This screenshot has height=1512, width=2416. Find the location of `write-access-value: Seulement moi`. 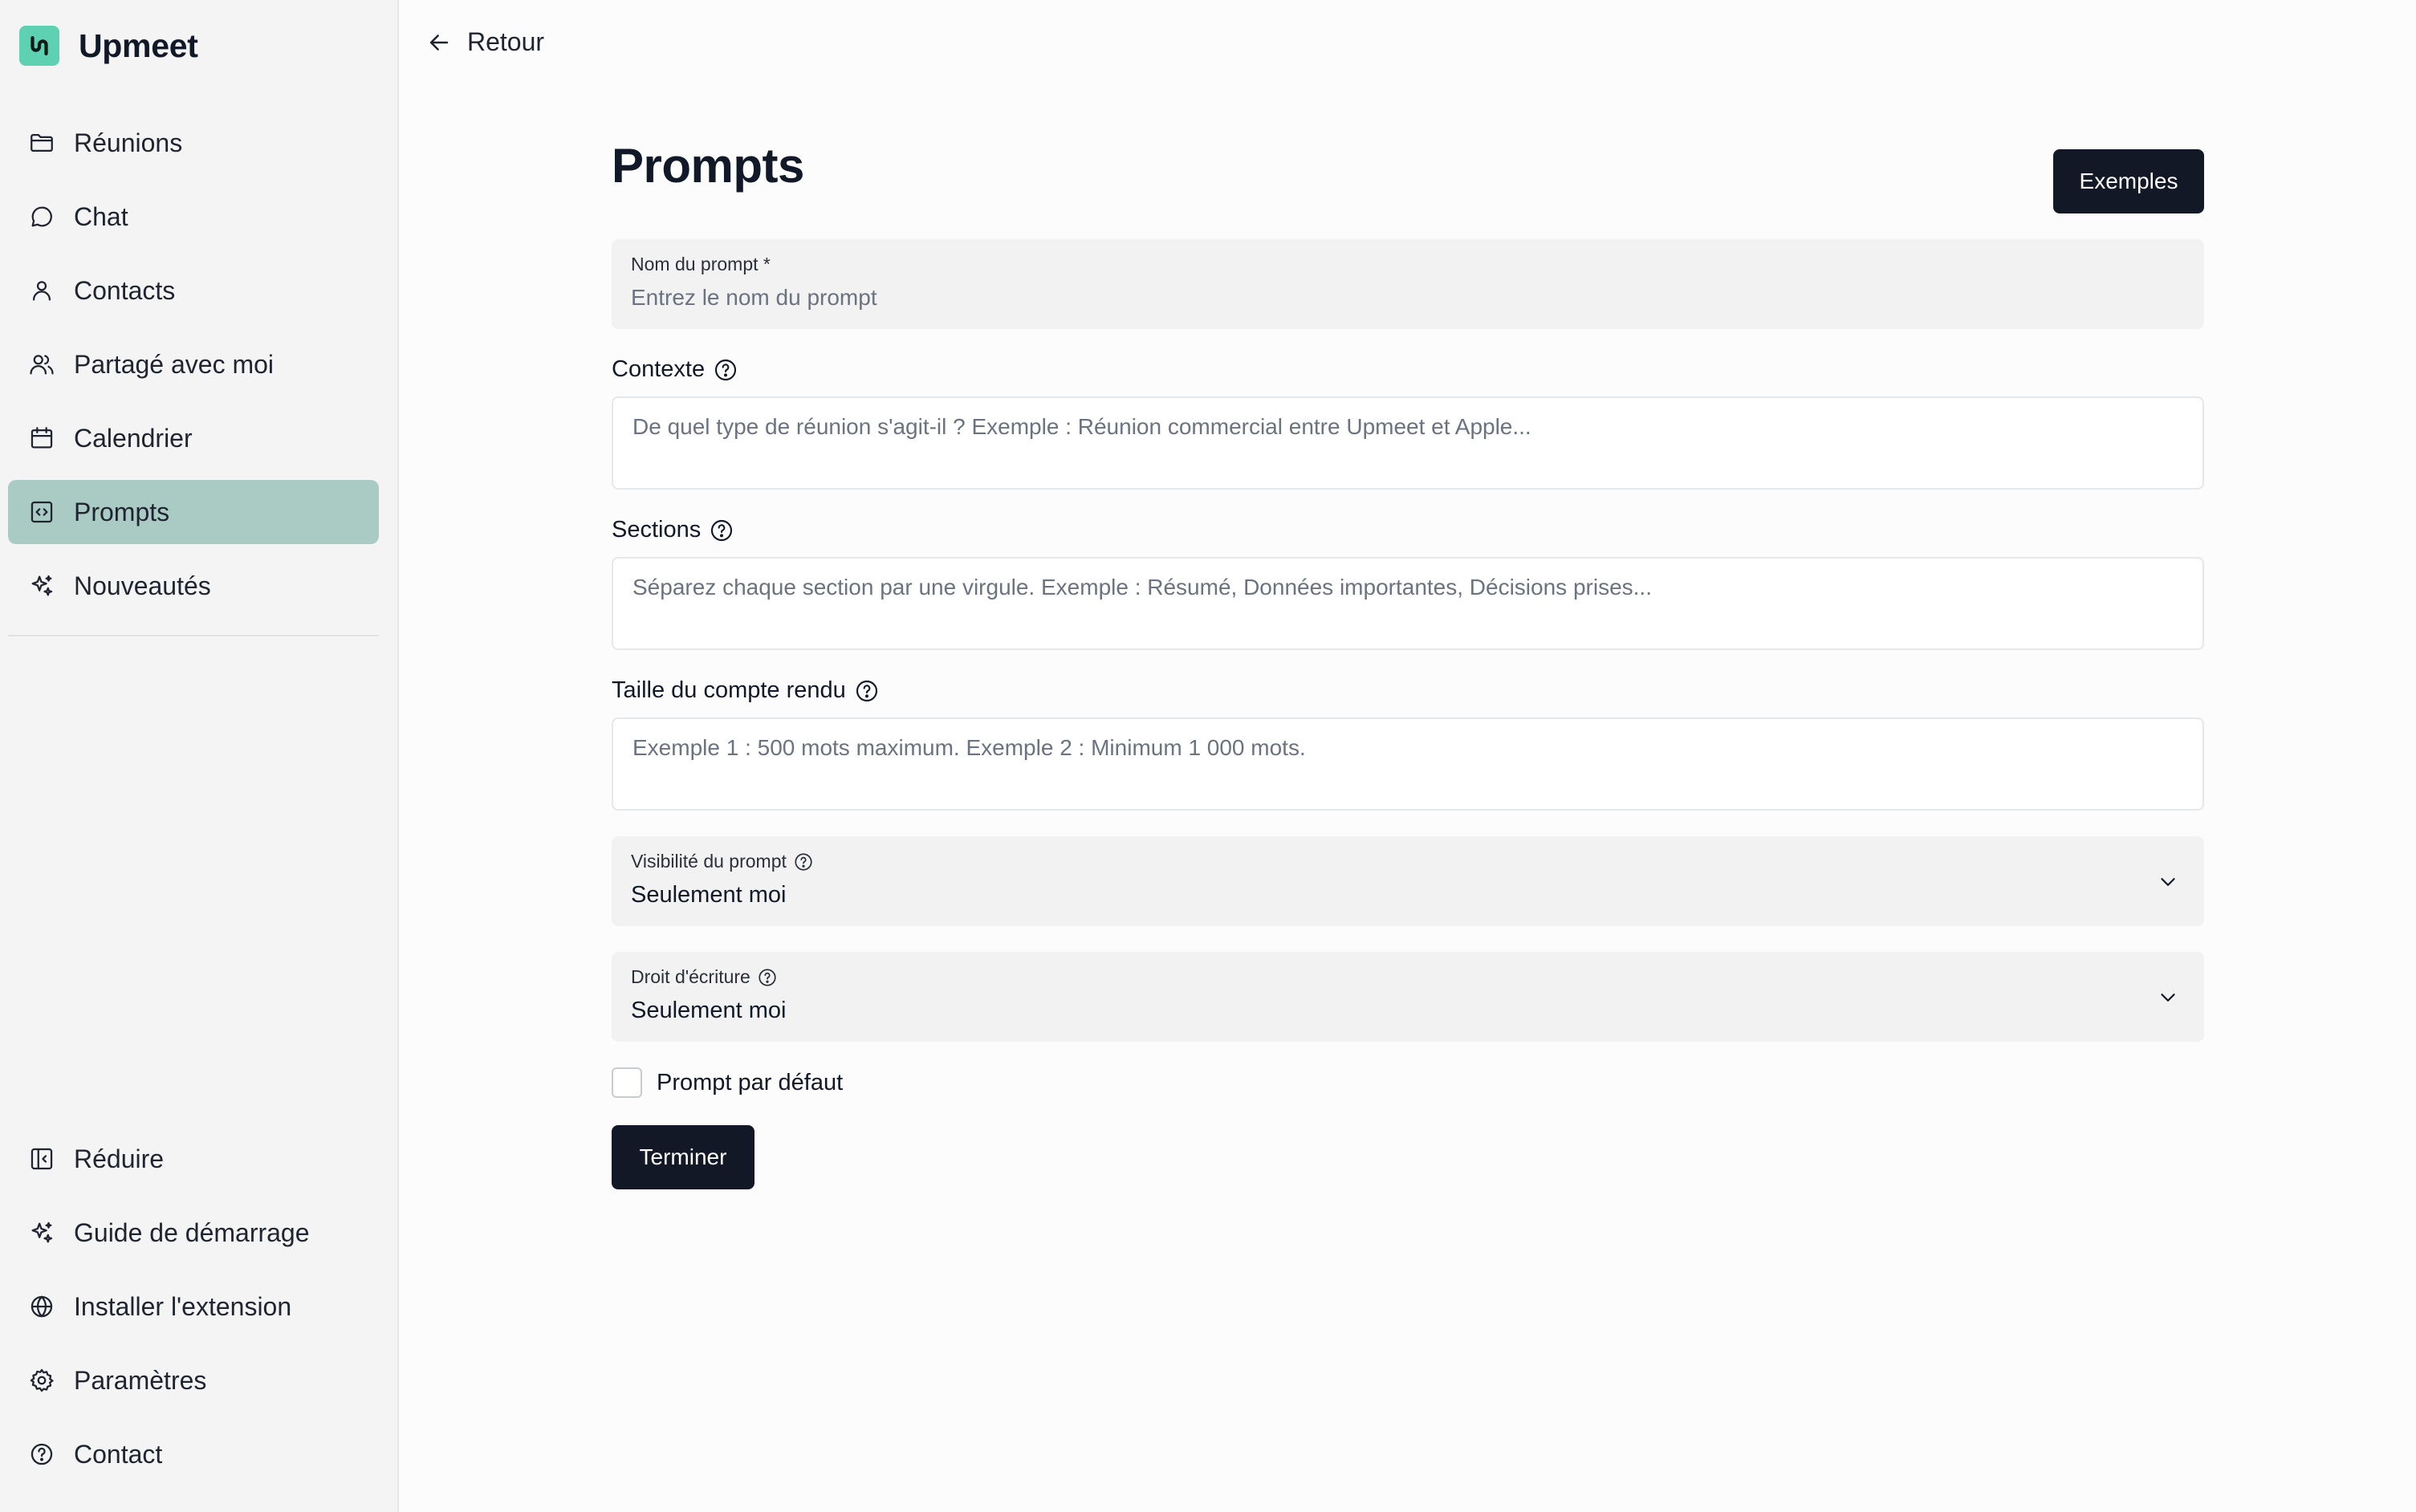

write-access-value: Seulement moi is located at coordinates (709, 1010).